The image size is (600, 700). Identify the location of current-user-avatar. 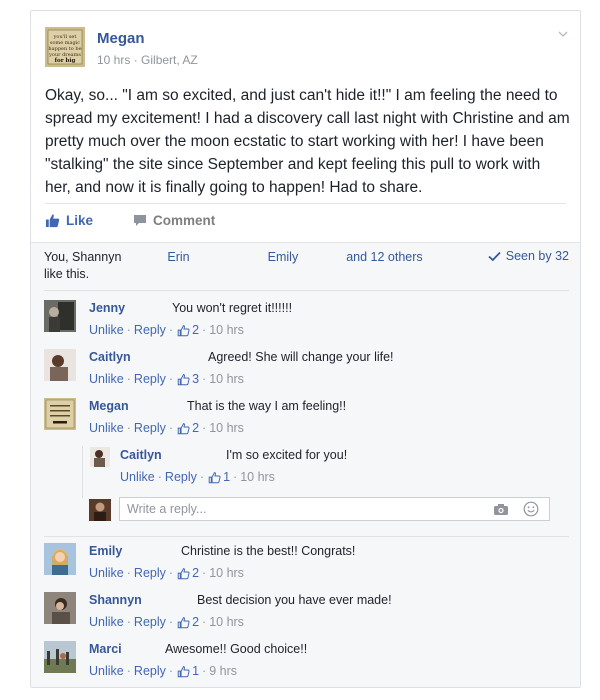
(100, 510).